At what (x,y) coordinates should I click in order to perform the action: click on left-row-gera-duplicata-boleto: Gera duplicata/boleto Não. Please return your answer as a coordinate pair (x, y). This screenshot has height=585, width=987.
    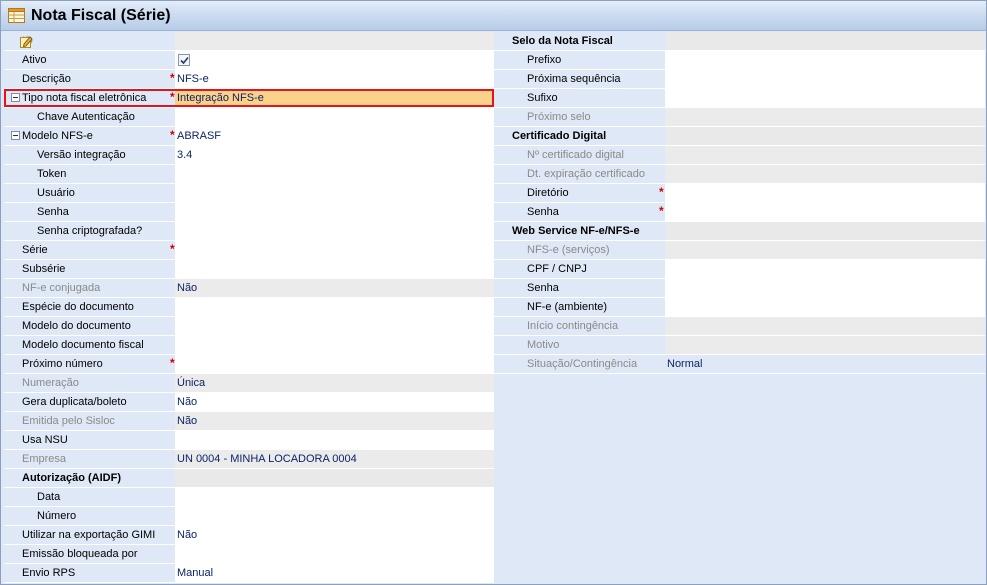
    Looking at the image, I should click on (249, 402).